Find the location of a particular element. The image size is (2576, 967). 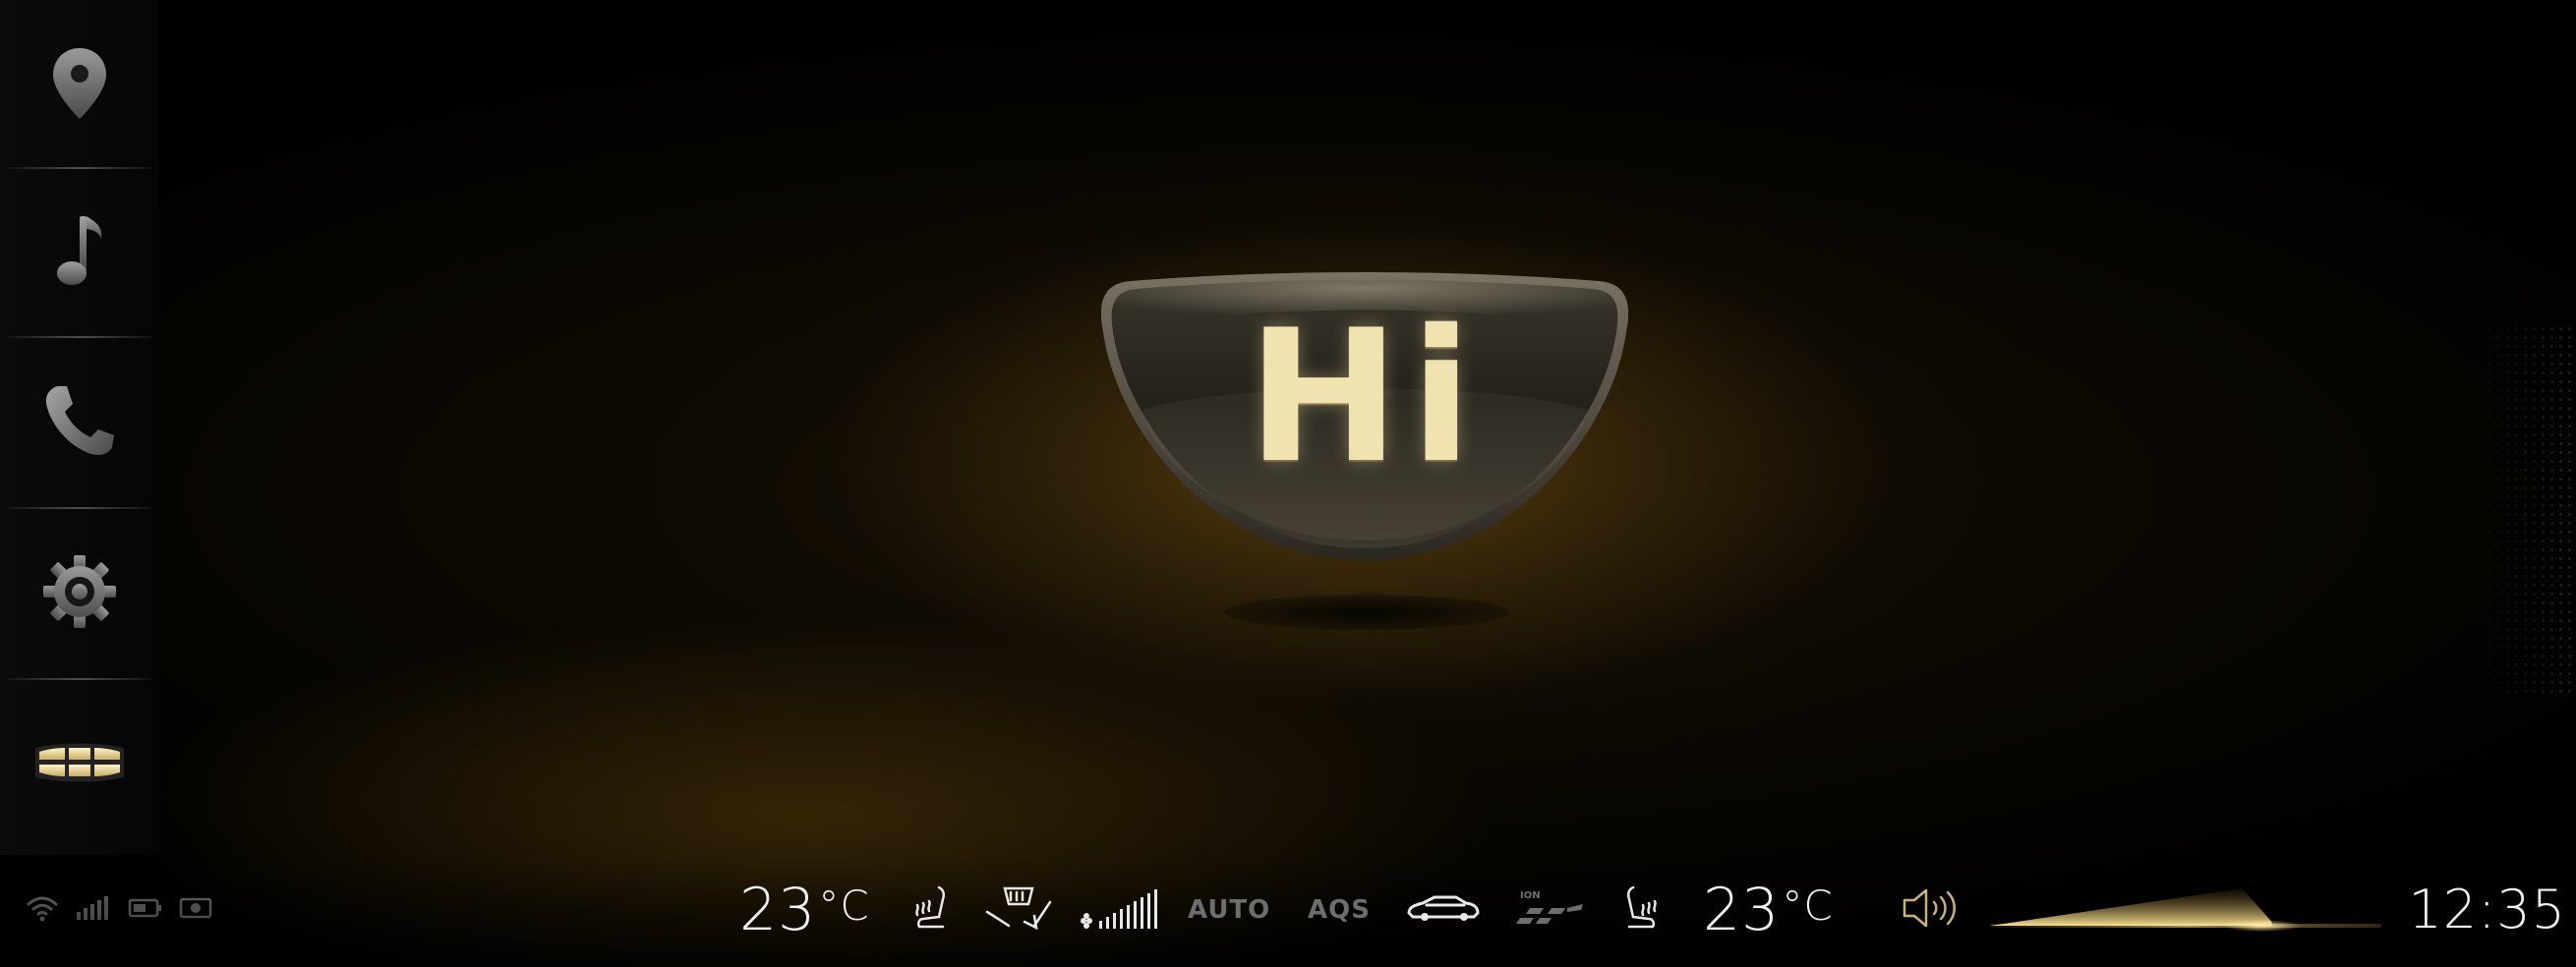

ion-purifier-button: ION is located at coordinates (1549, 910).